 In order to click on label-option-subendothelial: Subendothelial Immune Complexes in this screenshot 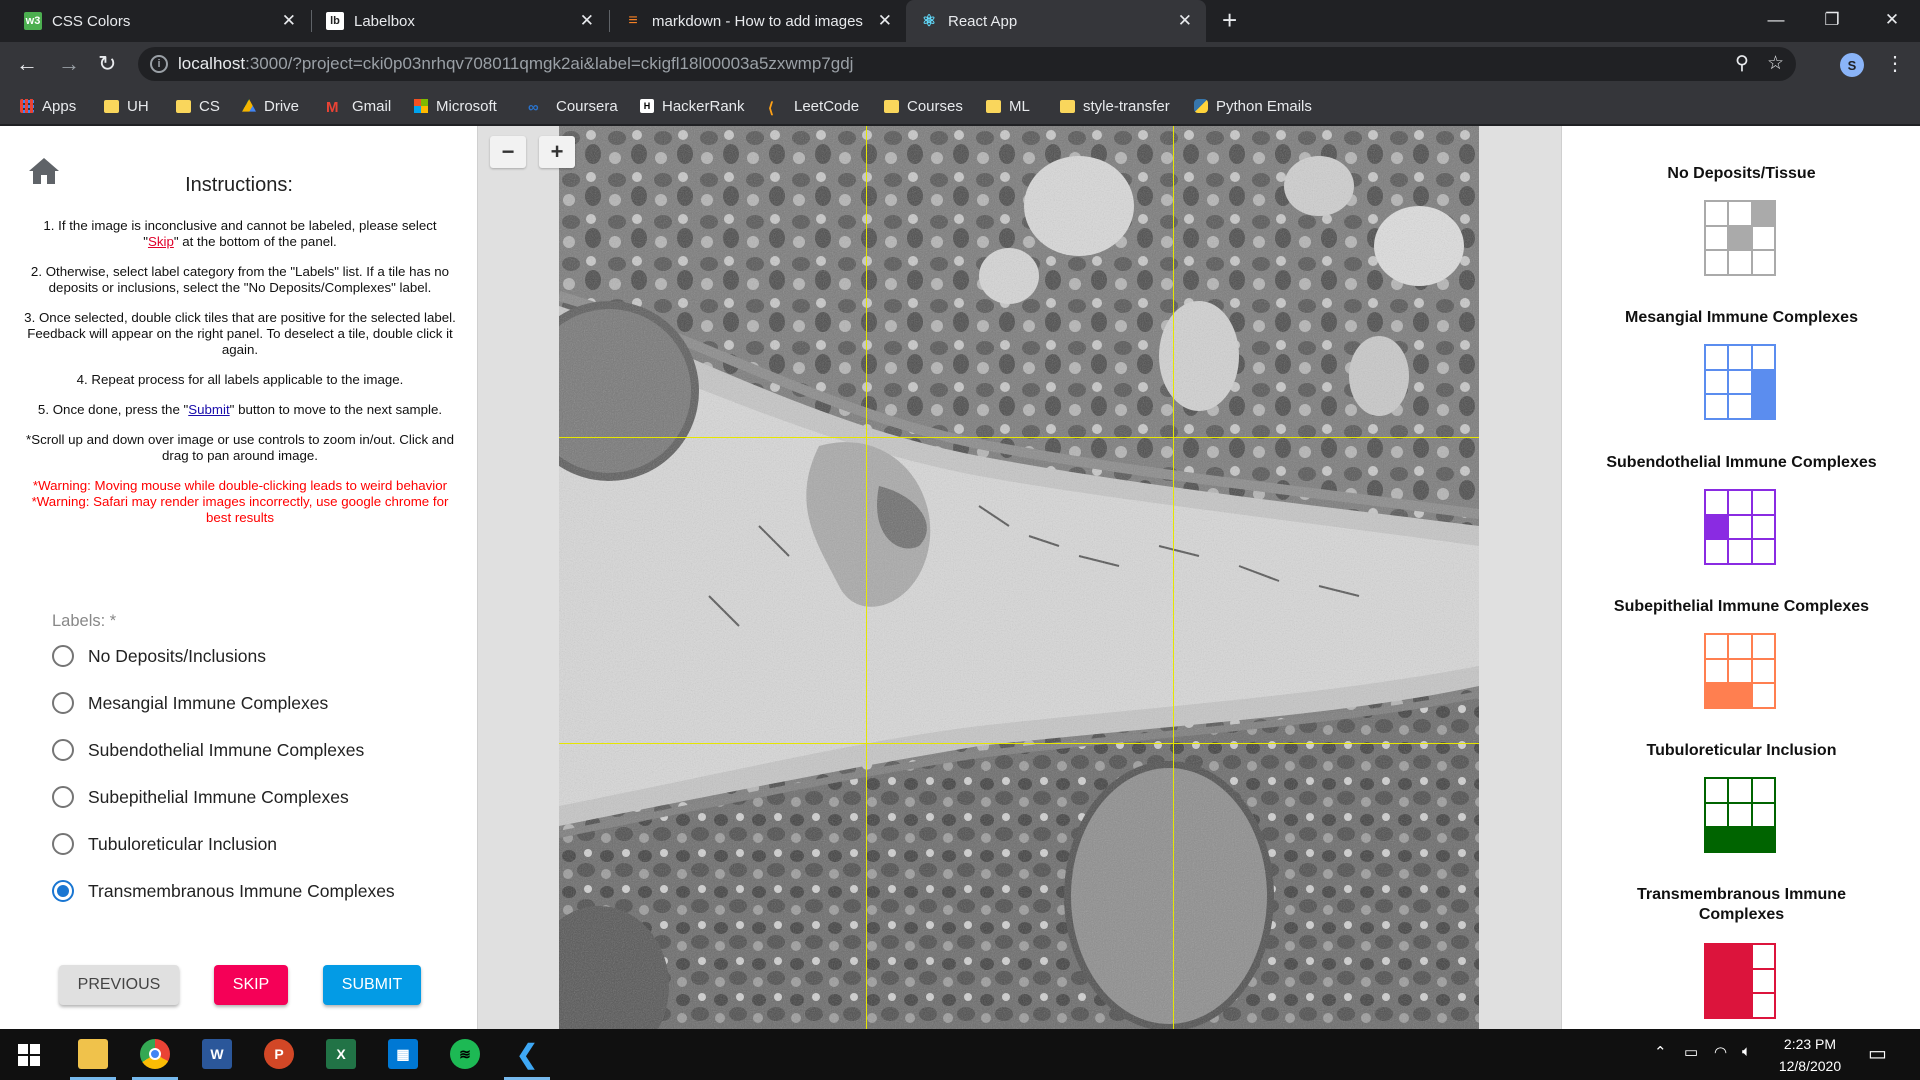, I will do `click(208, 750)`.